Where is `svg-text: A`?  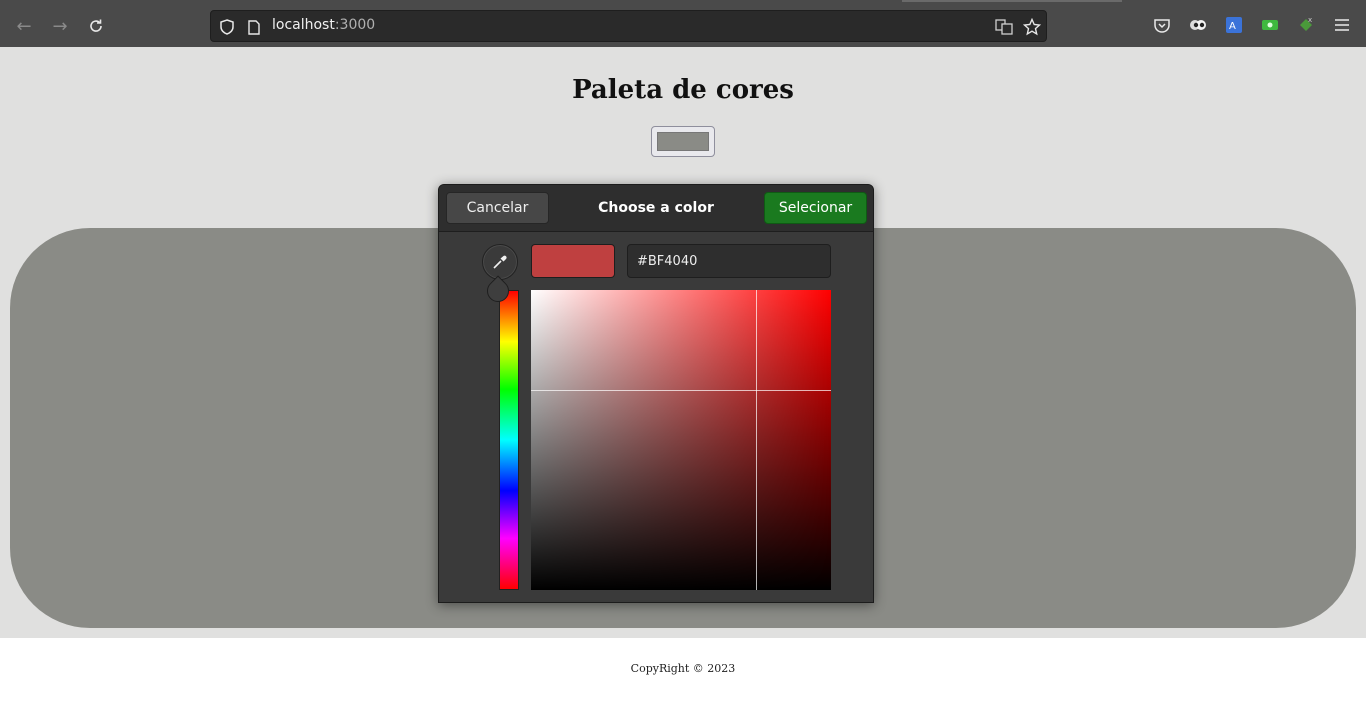 svg-text: A is located at coordinates (1232, 26).